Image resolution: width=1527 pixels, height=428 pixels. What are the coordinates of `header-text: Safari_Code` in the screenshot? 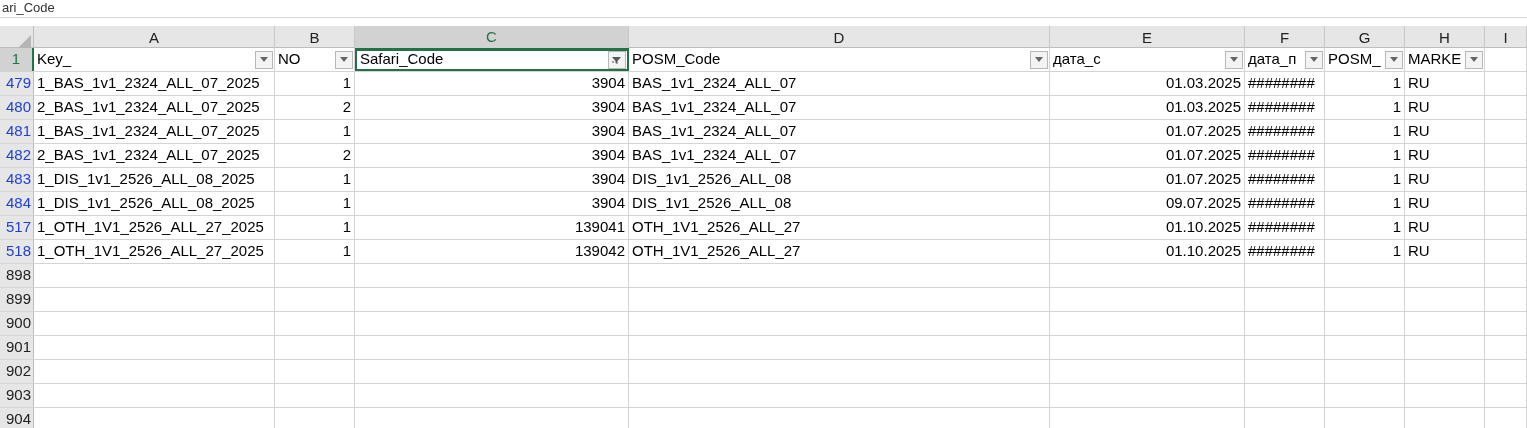 It's located at (402, 59).